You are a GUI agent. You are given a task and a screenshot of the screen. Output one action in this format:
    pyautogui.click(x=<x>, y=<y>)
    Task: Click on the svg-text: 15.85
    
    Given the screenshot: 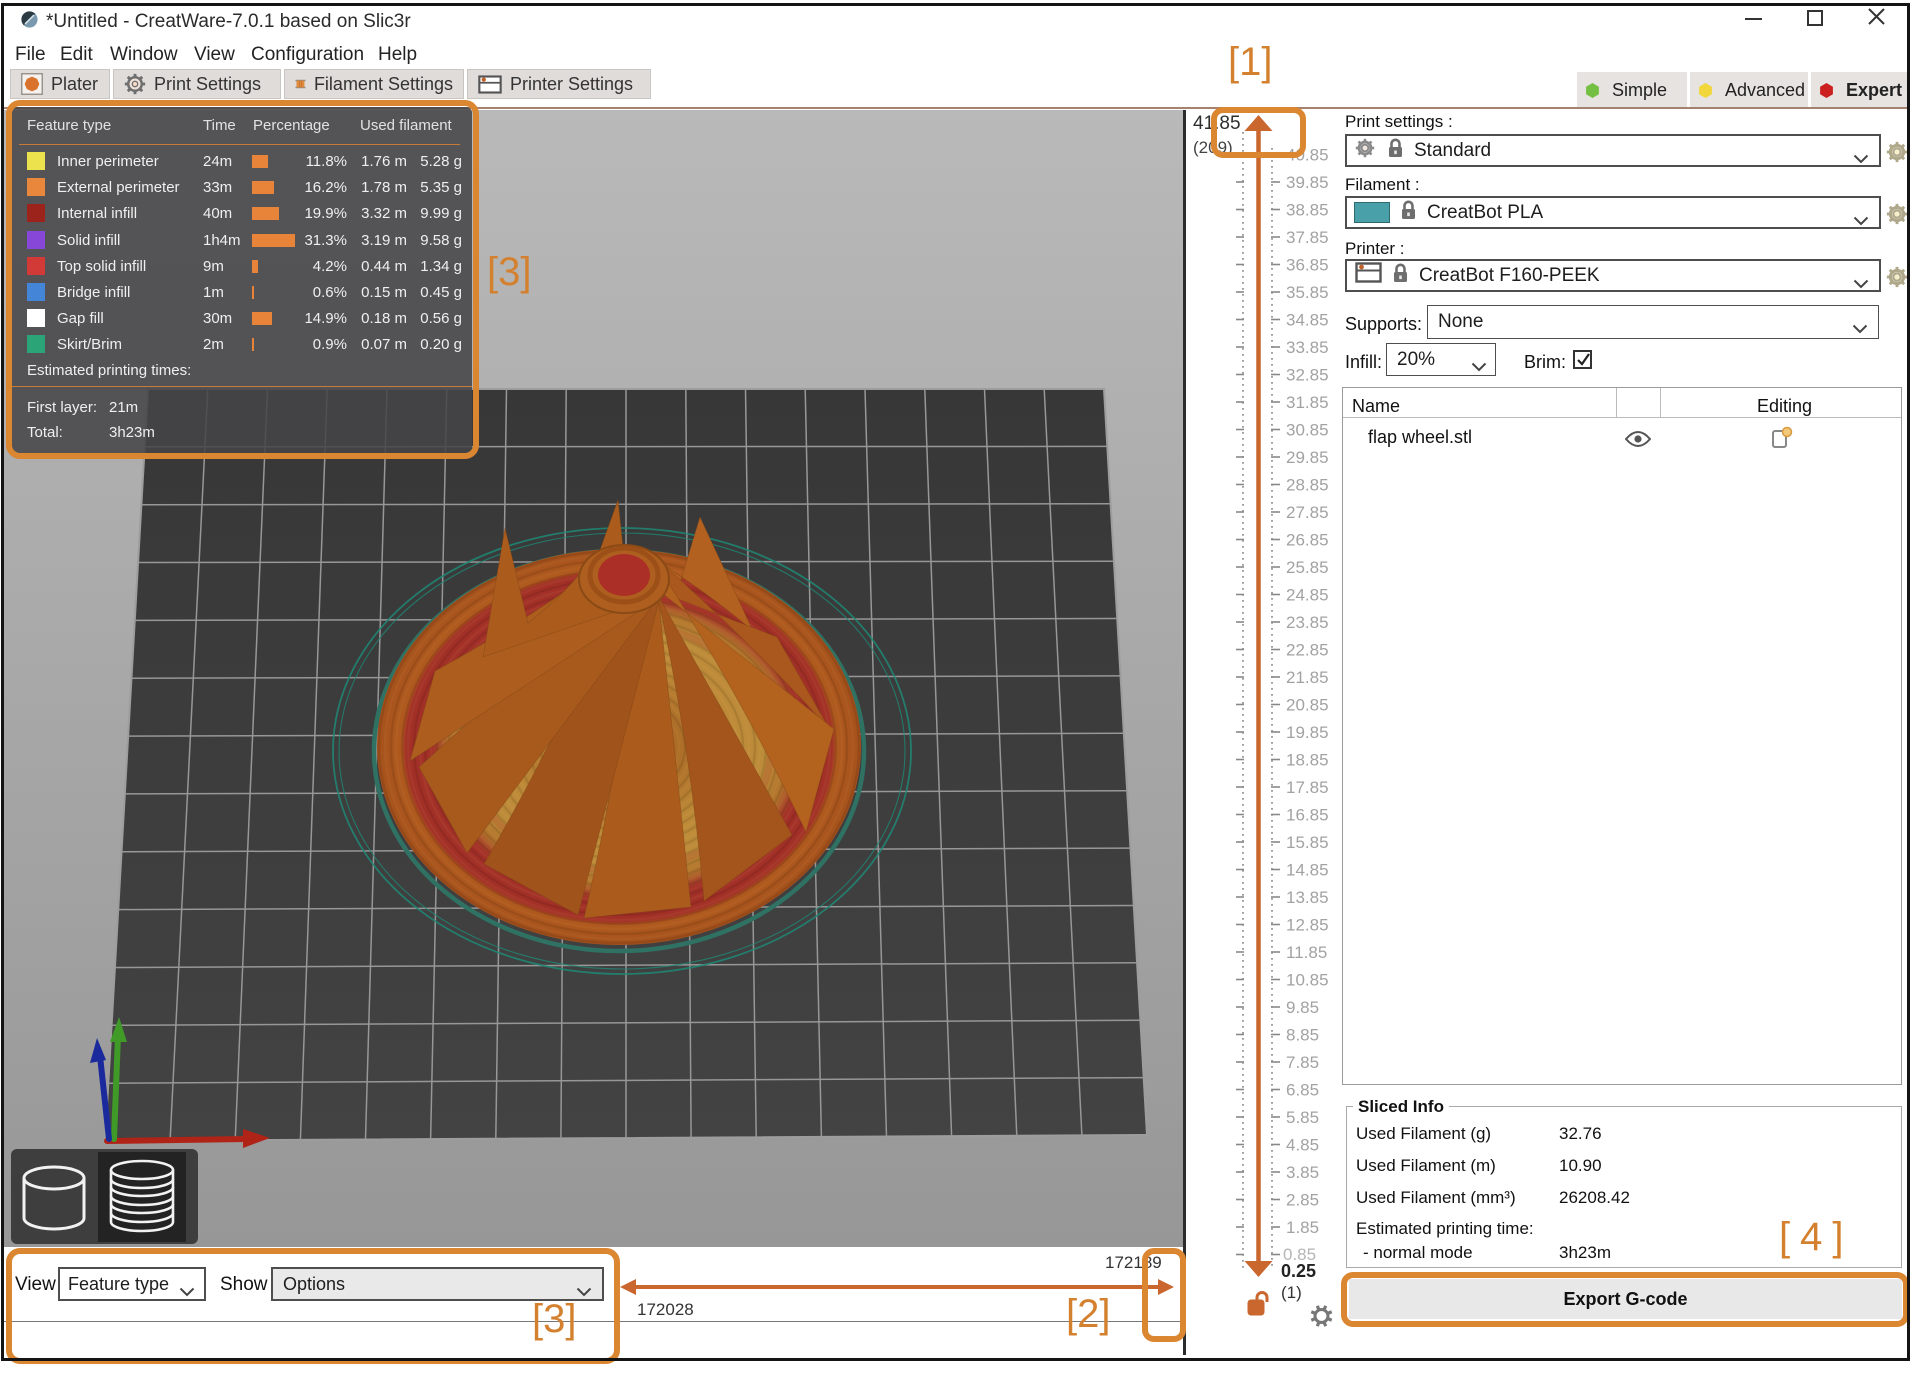 What is the action you would take?
    pyautogui.click(x=1307, y=842)
    